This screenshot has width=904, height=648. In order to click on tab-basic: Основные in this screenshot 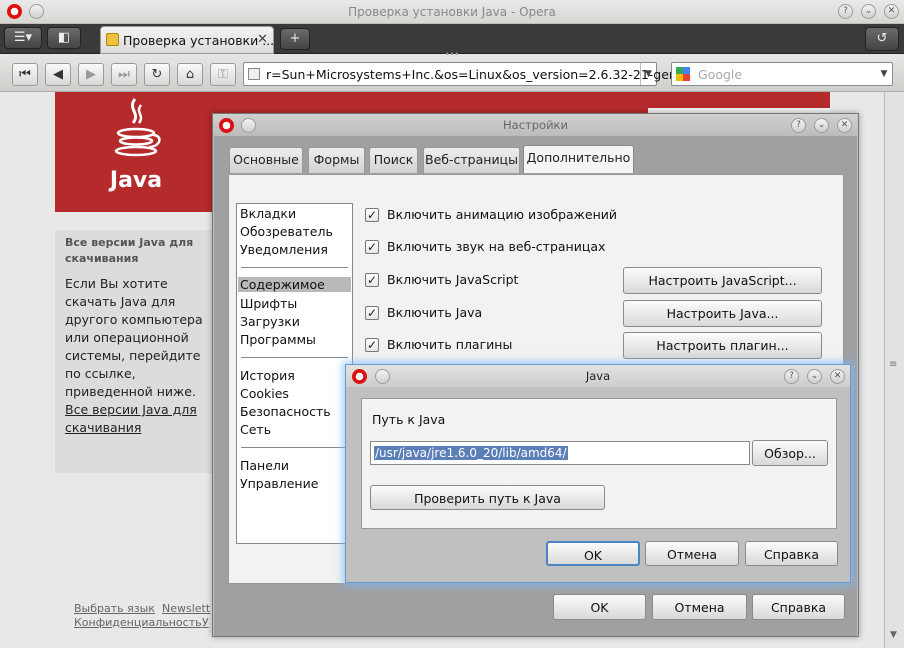, I will do `click(266, 160)`.